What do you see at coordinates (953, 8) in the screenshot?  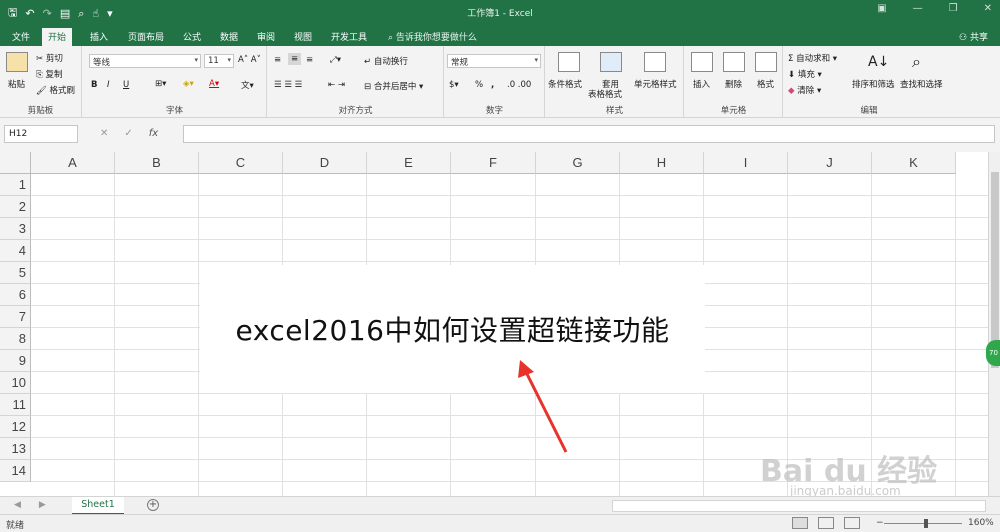 I see `restore-icon: ❐` at bounding box center [953, 8].